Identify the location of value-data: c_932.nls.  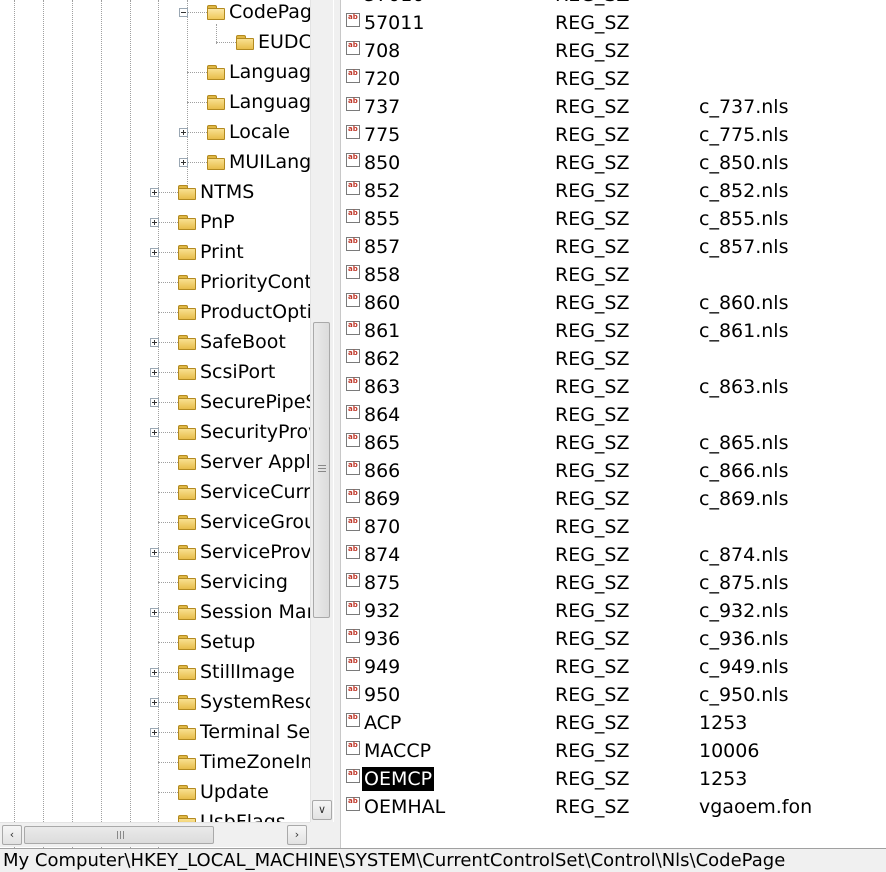
(744, 611).